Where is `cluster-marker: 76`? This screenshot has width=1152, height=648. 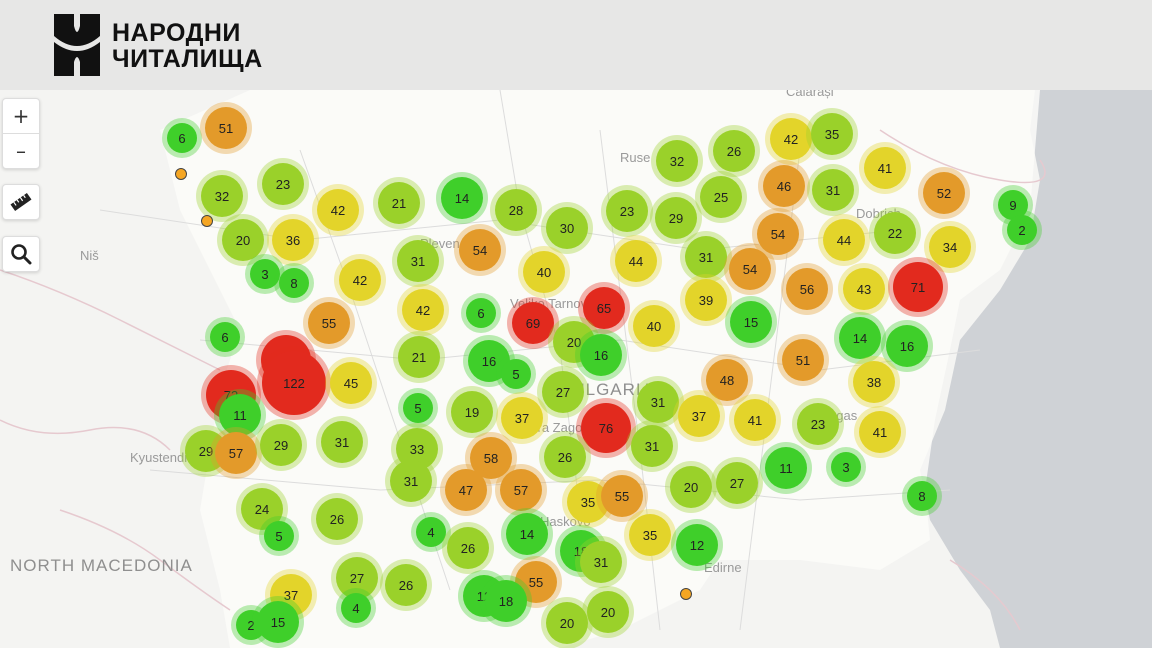
cluster-marker: 76 is located at coordinates (606, 428).